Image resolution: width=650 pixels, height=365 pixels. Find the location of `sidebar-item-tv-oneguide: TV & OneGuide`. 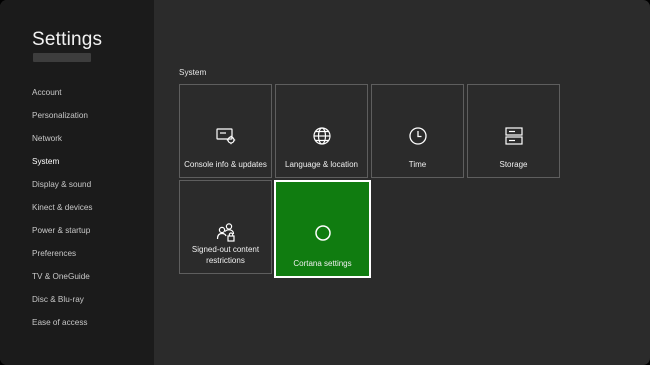

sidebar-item-tv-oneguide: TV & OneGuide is located at coordinates (62, 281).